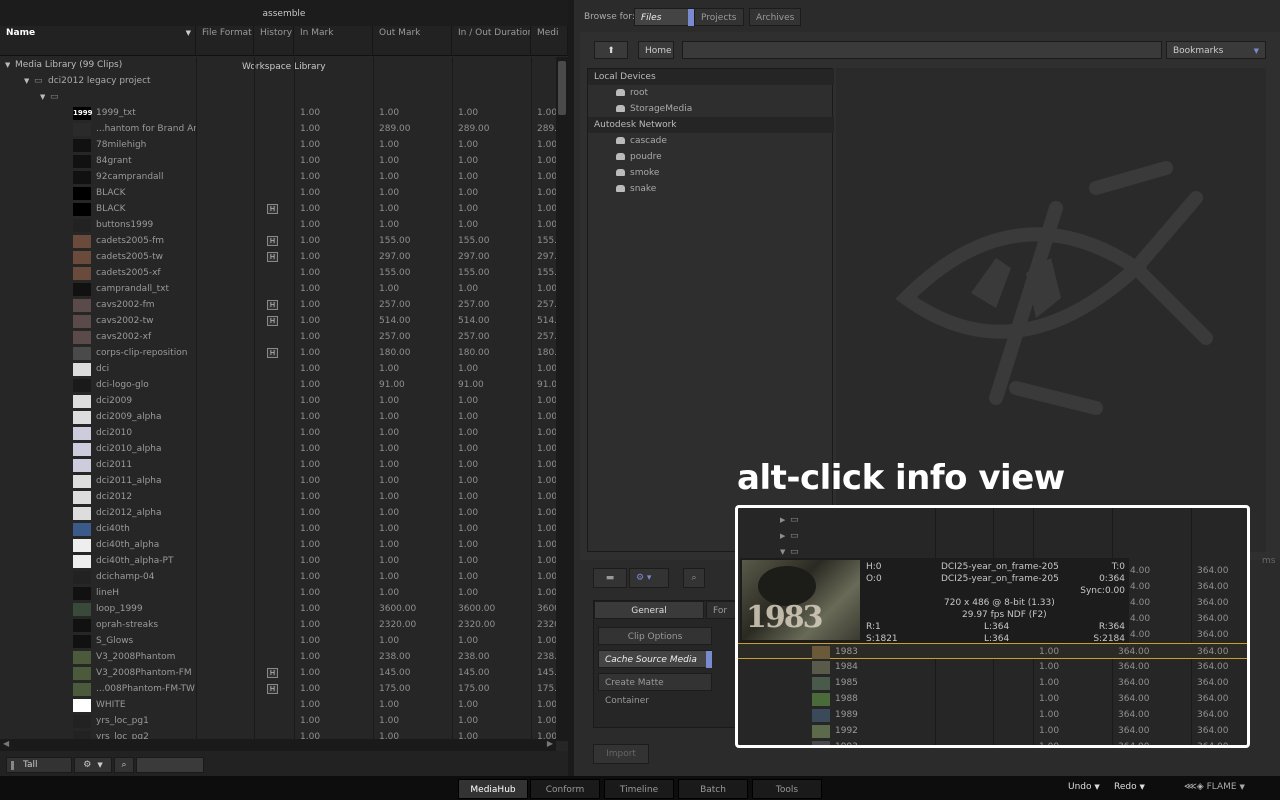 The image size is (1280, 800). Describe the element at coordinates (278, 734) in the screenshot. I see `clip-row: yrs_loc_pg2 1.00 1.00 1.00 1.00` at that location.